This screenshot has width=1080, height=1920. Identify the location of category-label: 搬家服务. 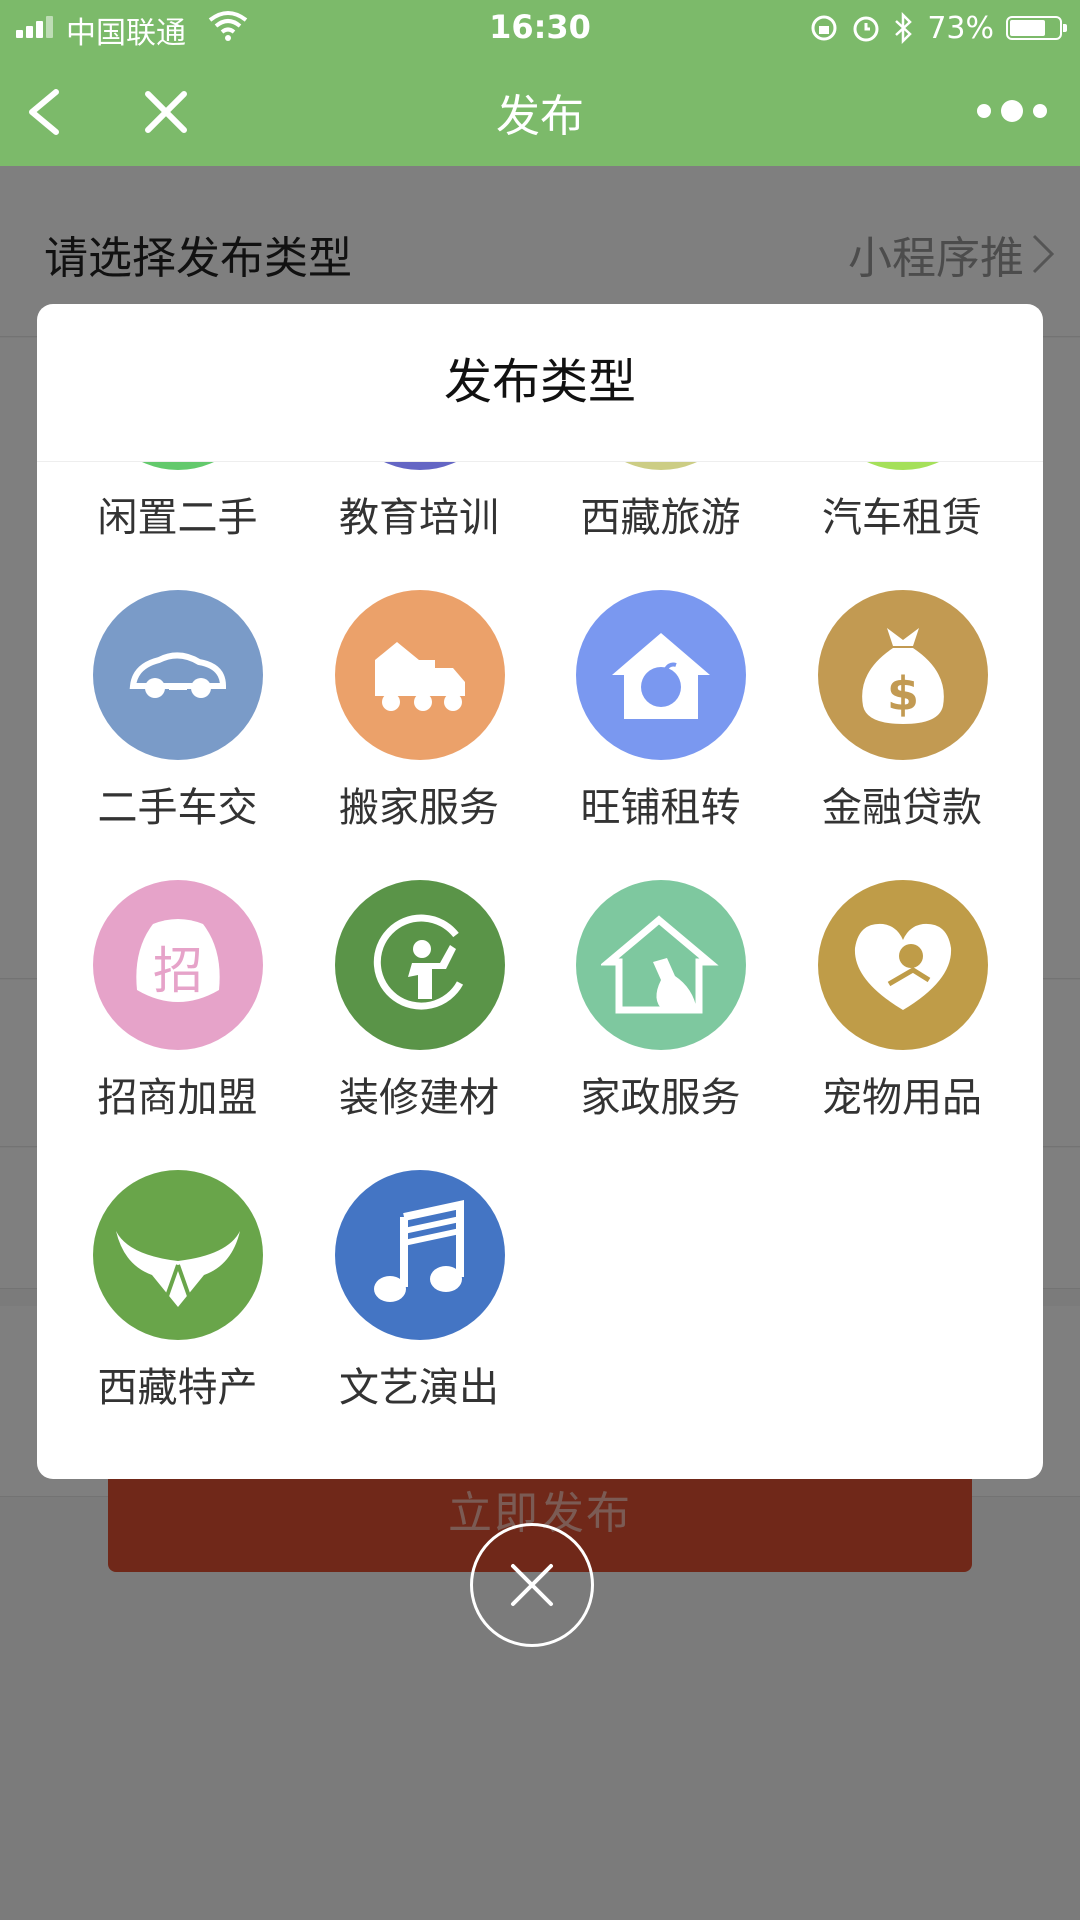
(419, 808).